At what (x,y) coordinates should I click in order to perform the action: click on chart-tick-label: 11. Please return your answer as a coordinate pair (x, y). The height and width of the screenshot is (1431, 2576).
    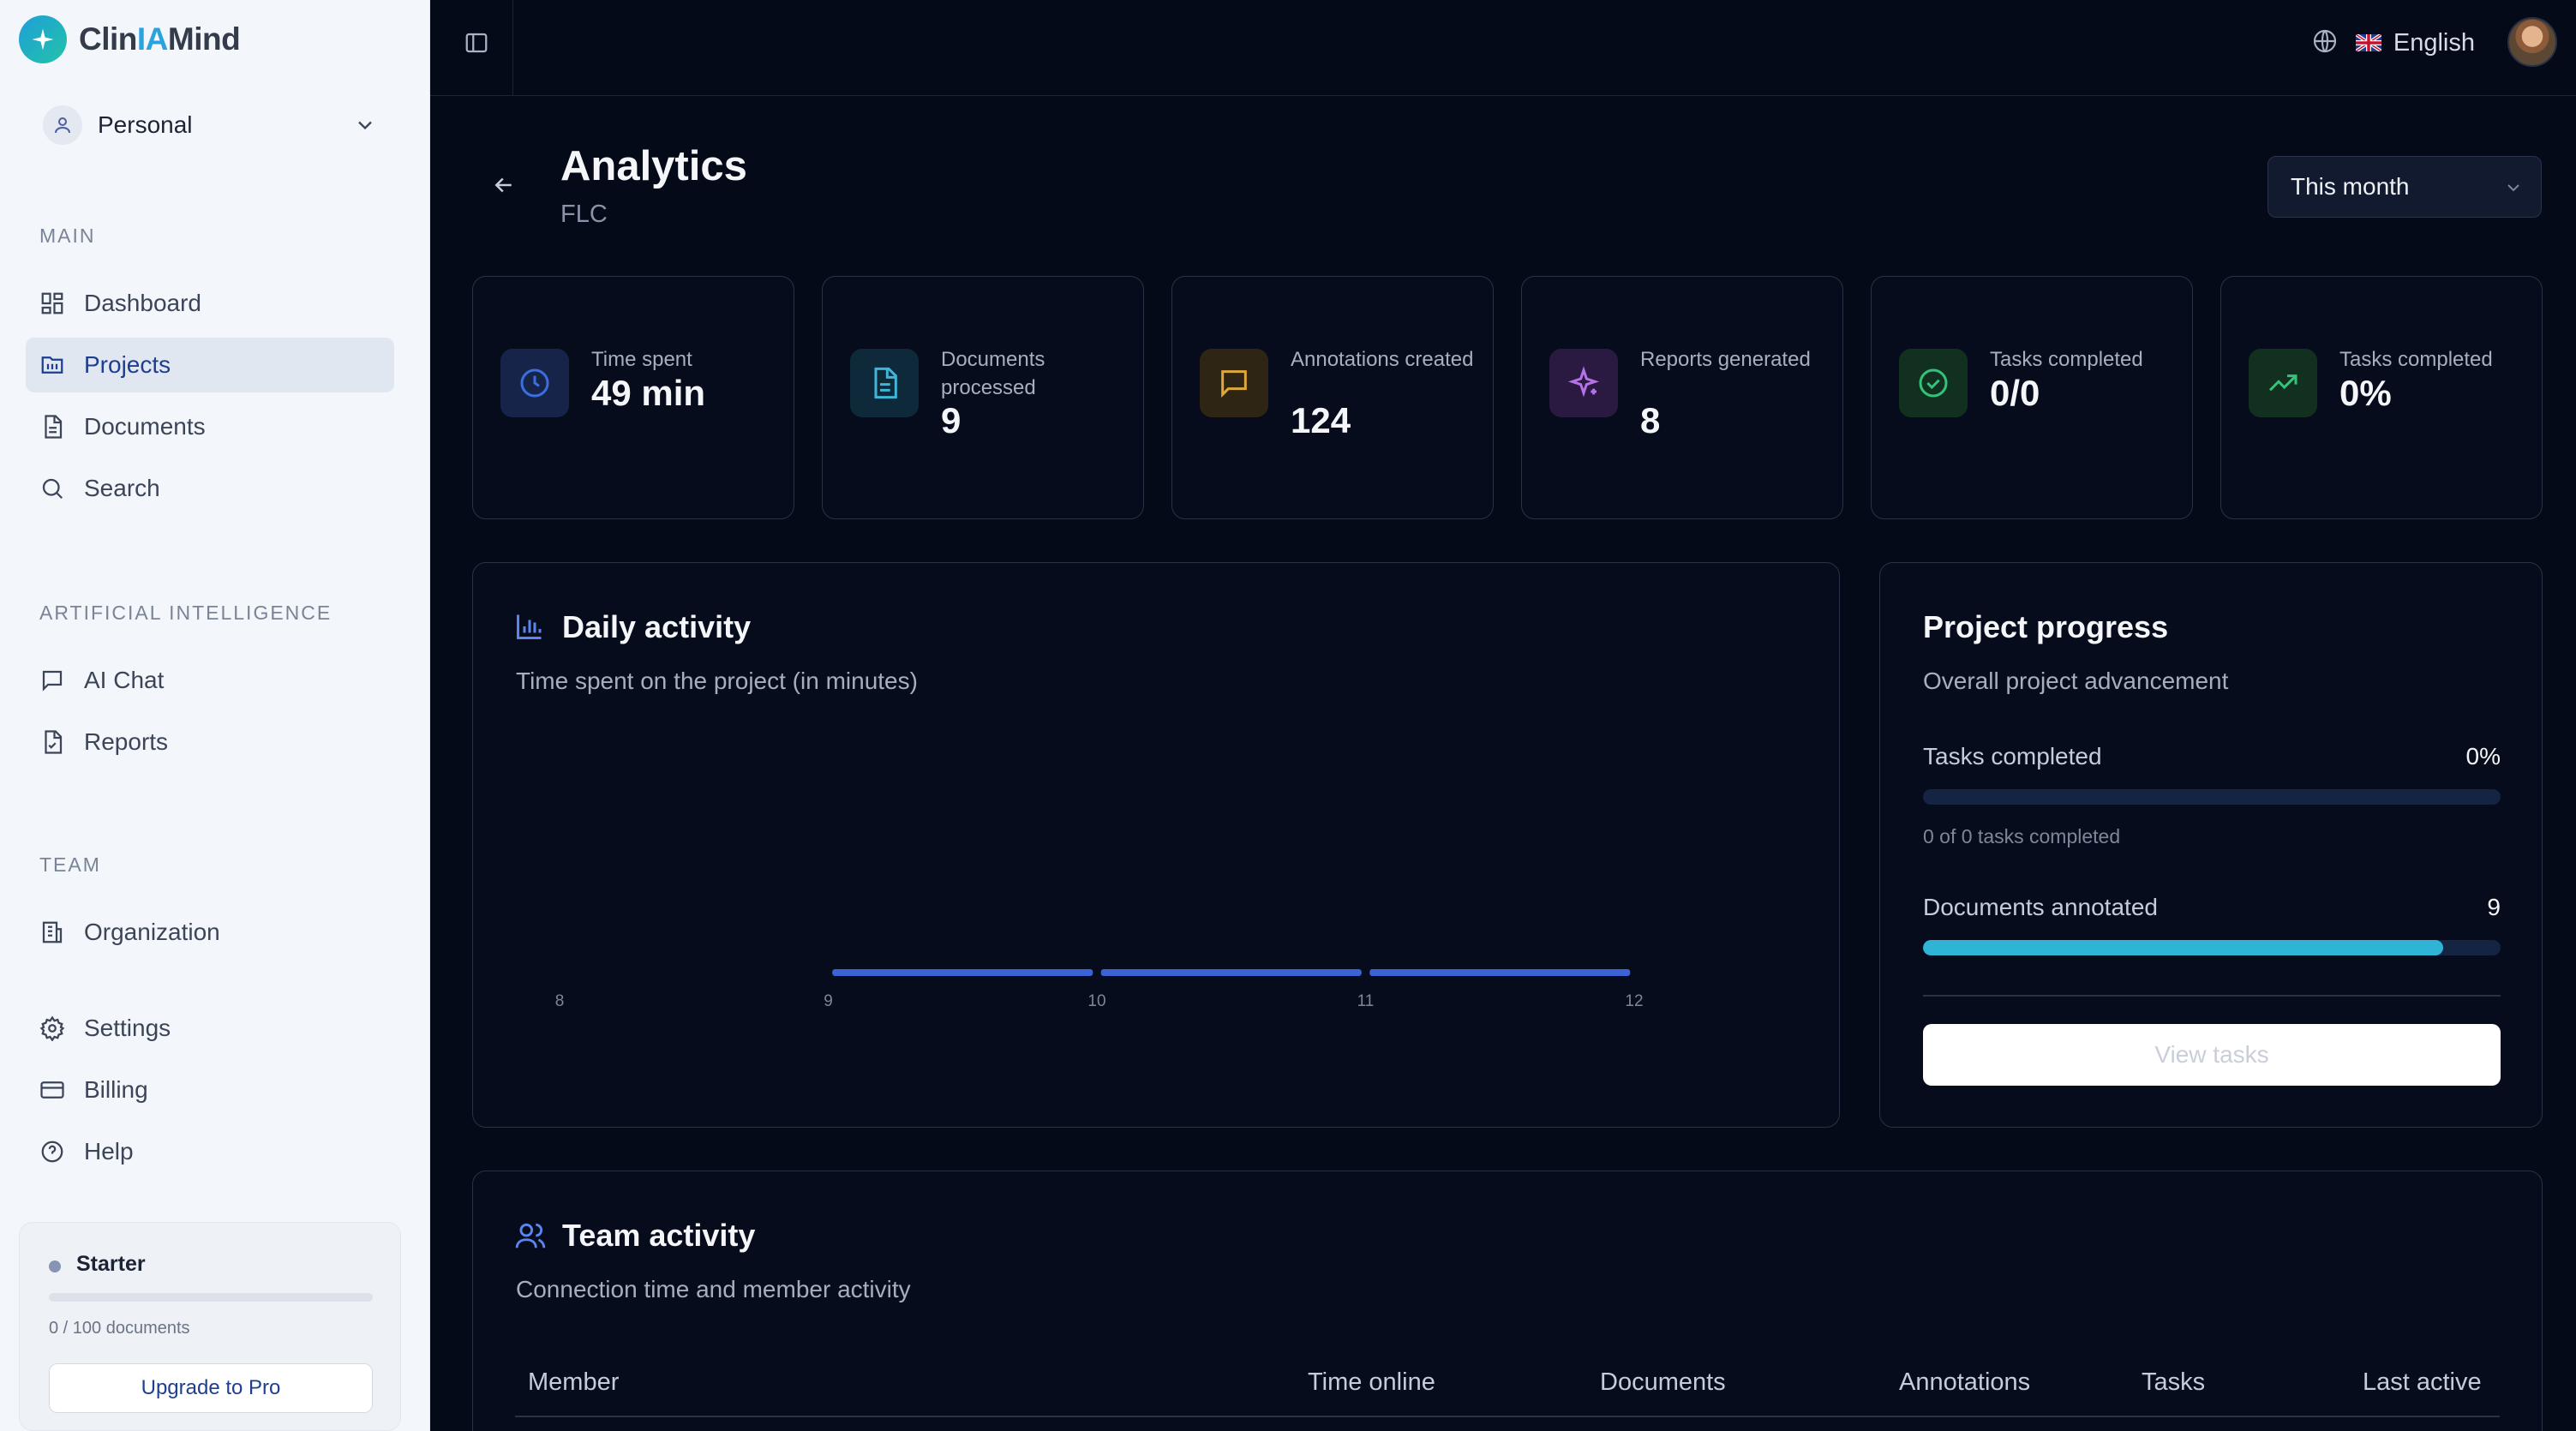
    Looking at the image, I should click on (1366, 1001).